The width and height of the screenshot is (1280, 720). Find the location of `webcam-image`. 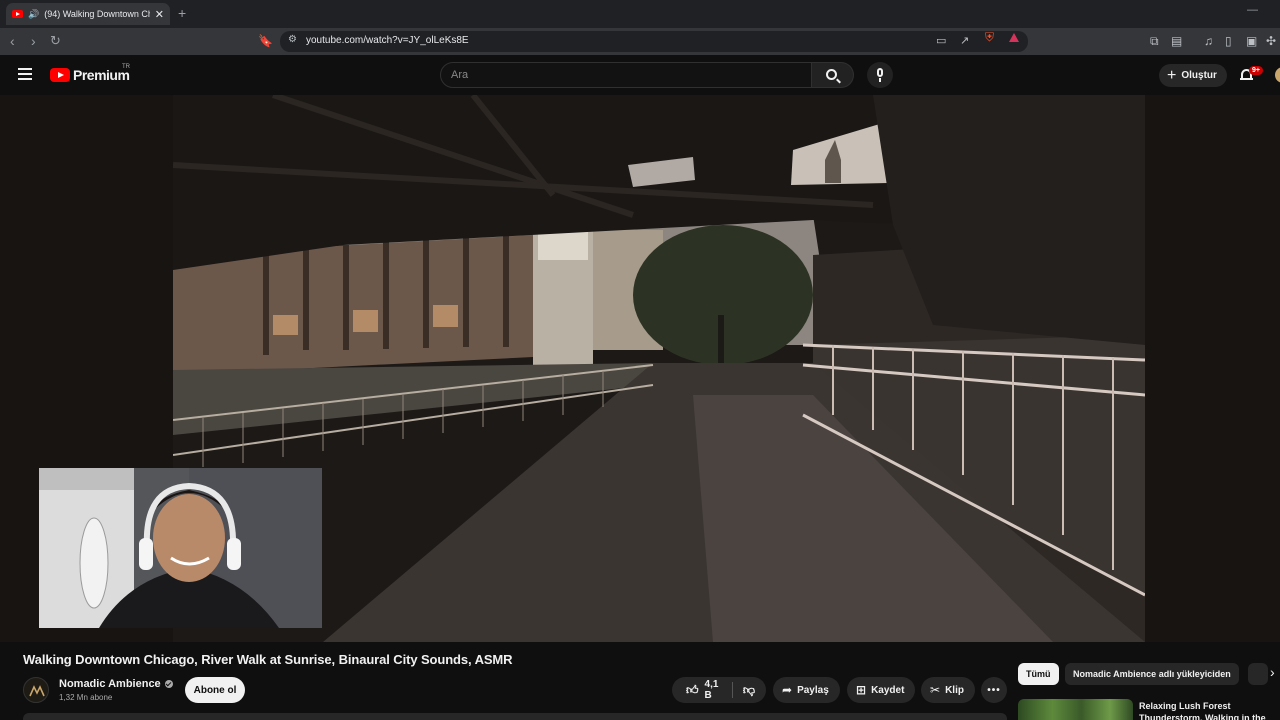

webcam-image is located at coordinates (180, 548).